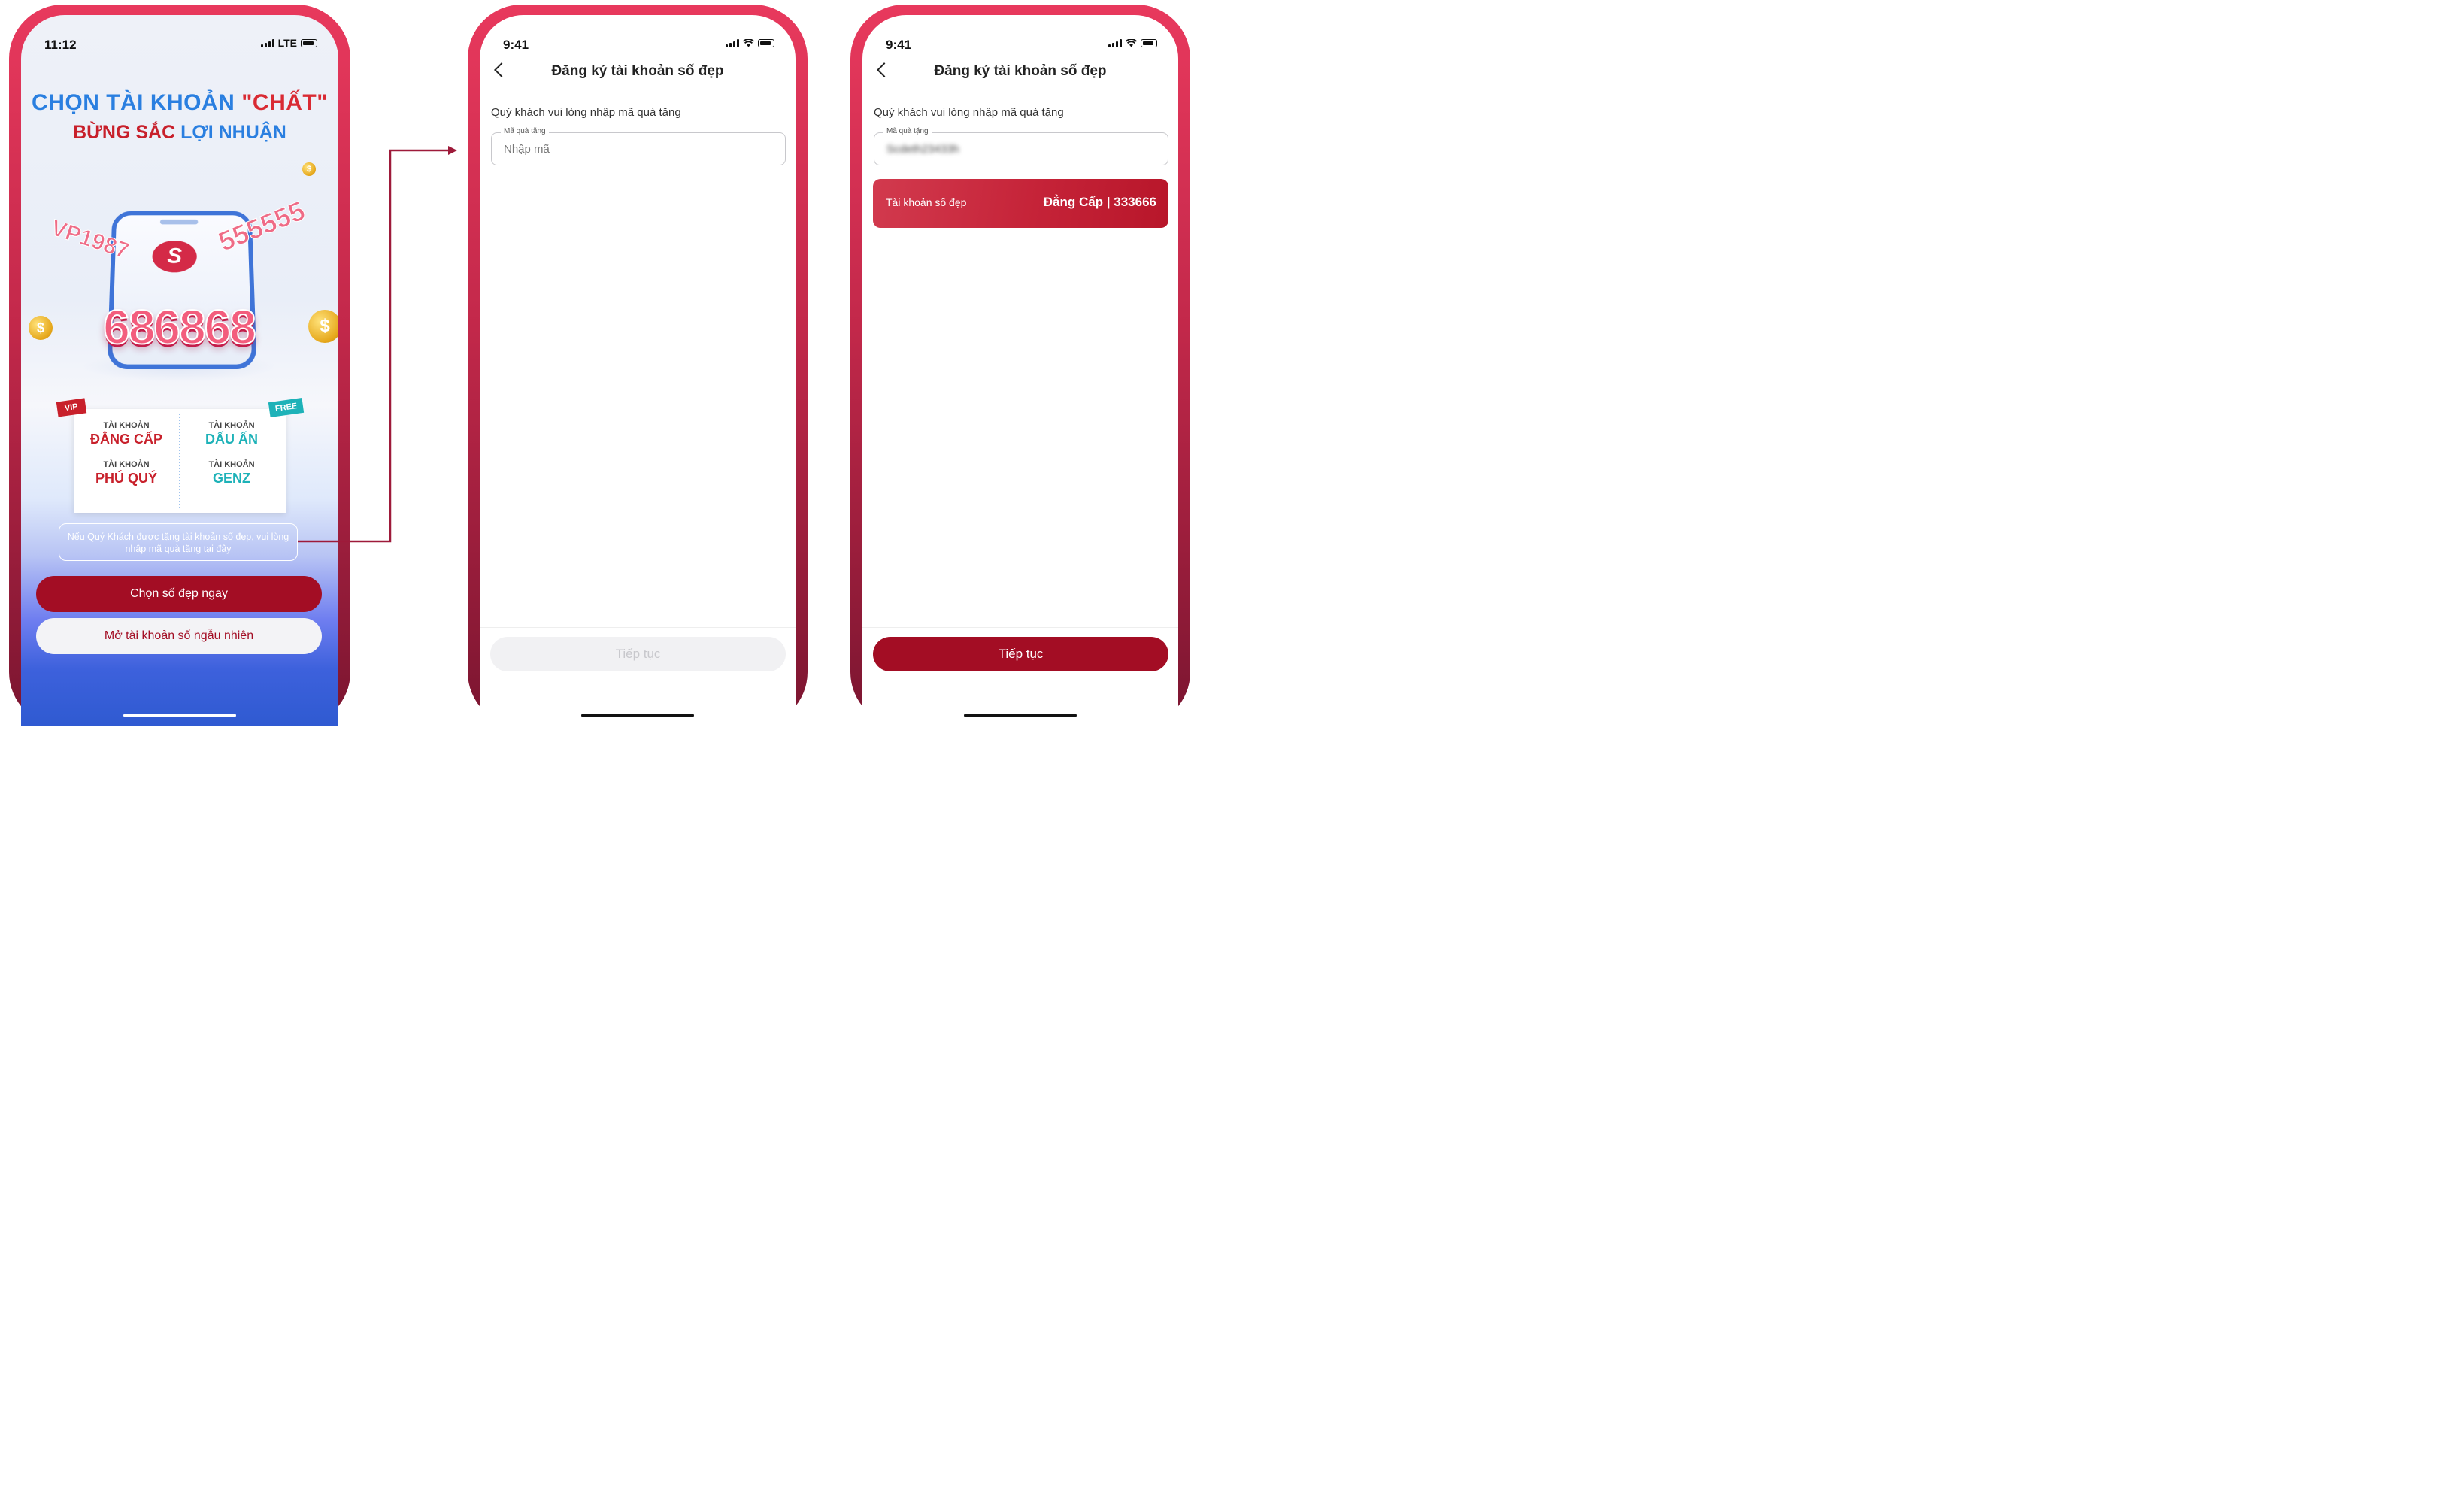  What do you see at coordinates (286, 408) in the screenshot?
I see `free-ribbon: FREE` at bounding box center [286, 408].